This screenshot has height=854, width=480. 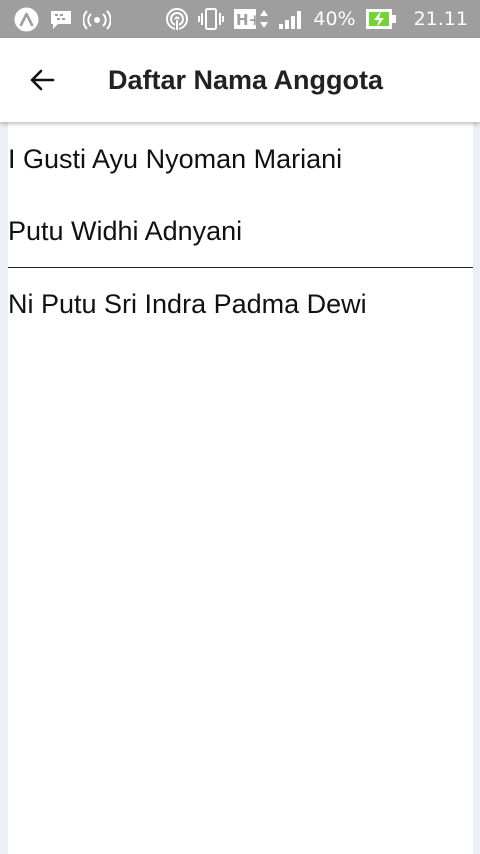 What do you see at coordinates (61, 20) in the screenshot?
I see `bbm-icon` at bounding box center [61, 20].